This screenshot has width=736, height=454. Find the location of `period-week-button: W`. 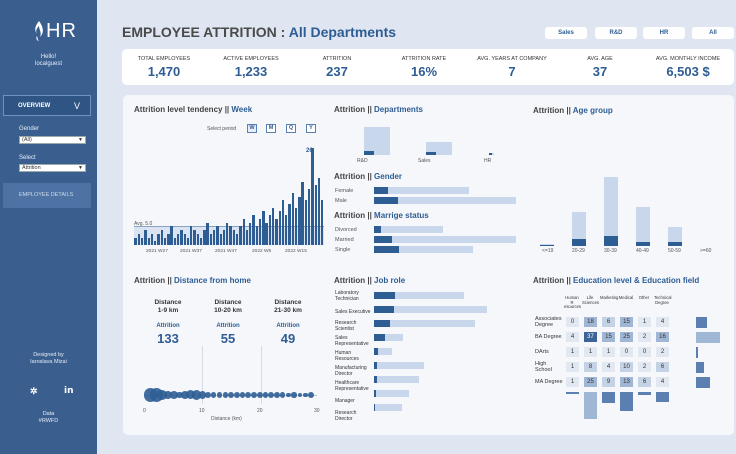

period-week-button: W is located at coordinates (252, 128).